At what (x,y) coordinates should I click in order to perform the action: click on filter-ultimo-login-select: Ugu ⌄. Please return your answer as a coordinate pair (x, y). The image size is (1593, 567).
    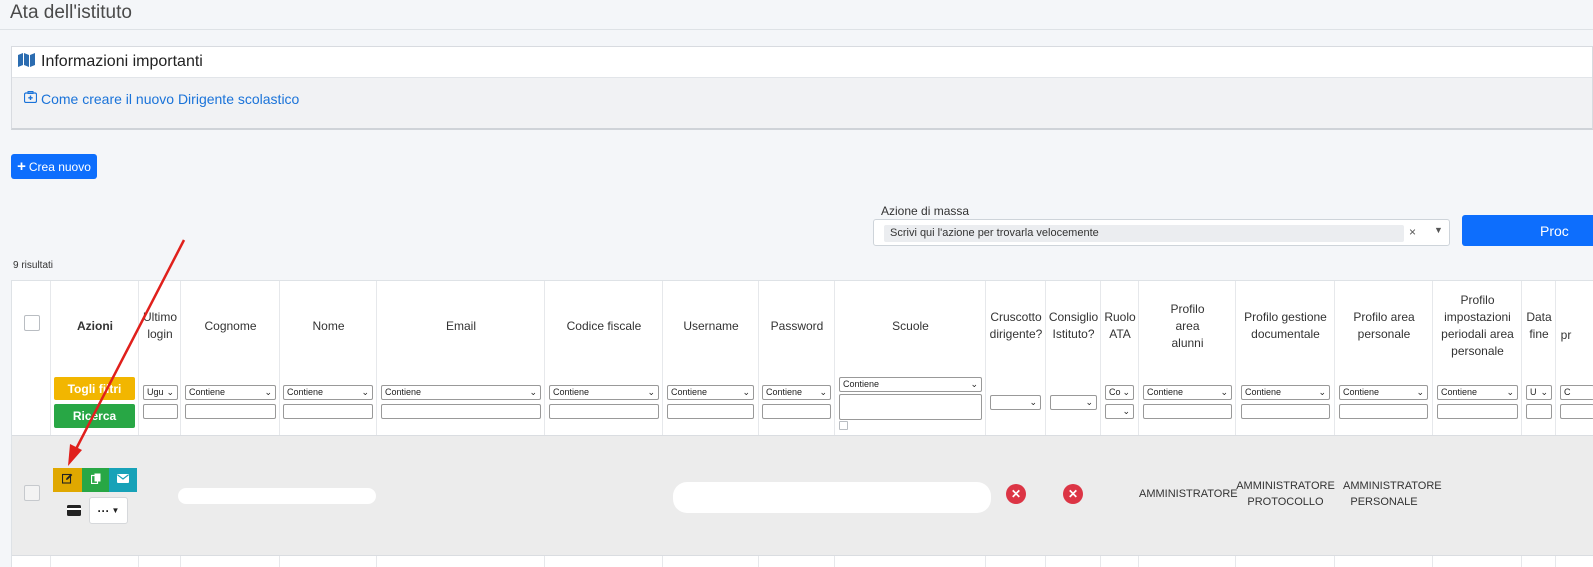
    Looking at the image, I should click on (160, 392).